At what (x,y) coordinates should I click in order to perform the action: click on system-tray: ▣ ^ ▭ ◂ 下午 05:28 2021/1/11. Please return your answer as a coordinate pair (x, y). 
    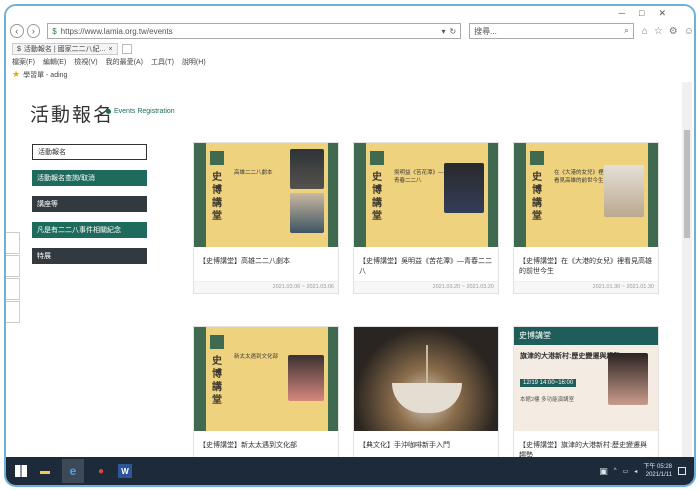
    Looking at the image, I should click on (642, 471).